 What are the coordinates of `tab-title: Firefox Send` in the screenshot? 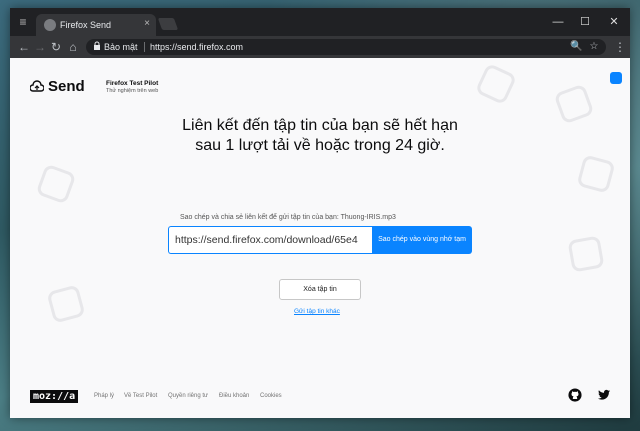 It's located at (86, 25).